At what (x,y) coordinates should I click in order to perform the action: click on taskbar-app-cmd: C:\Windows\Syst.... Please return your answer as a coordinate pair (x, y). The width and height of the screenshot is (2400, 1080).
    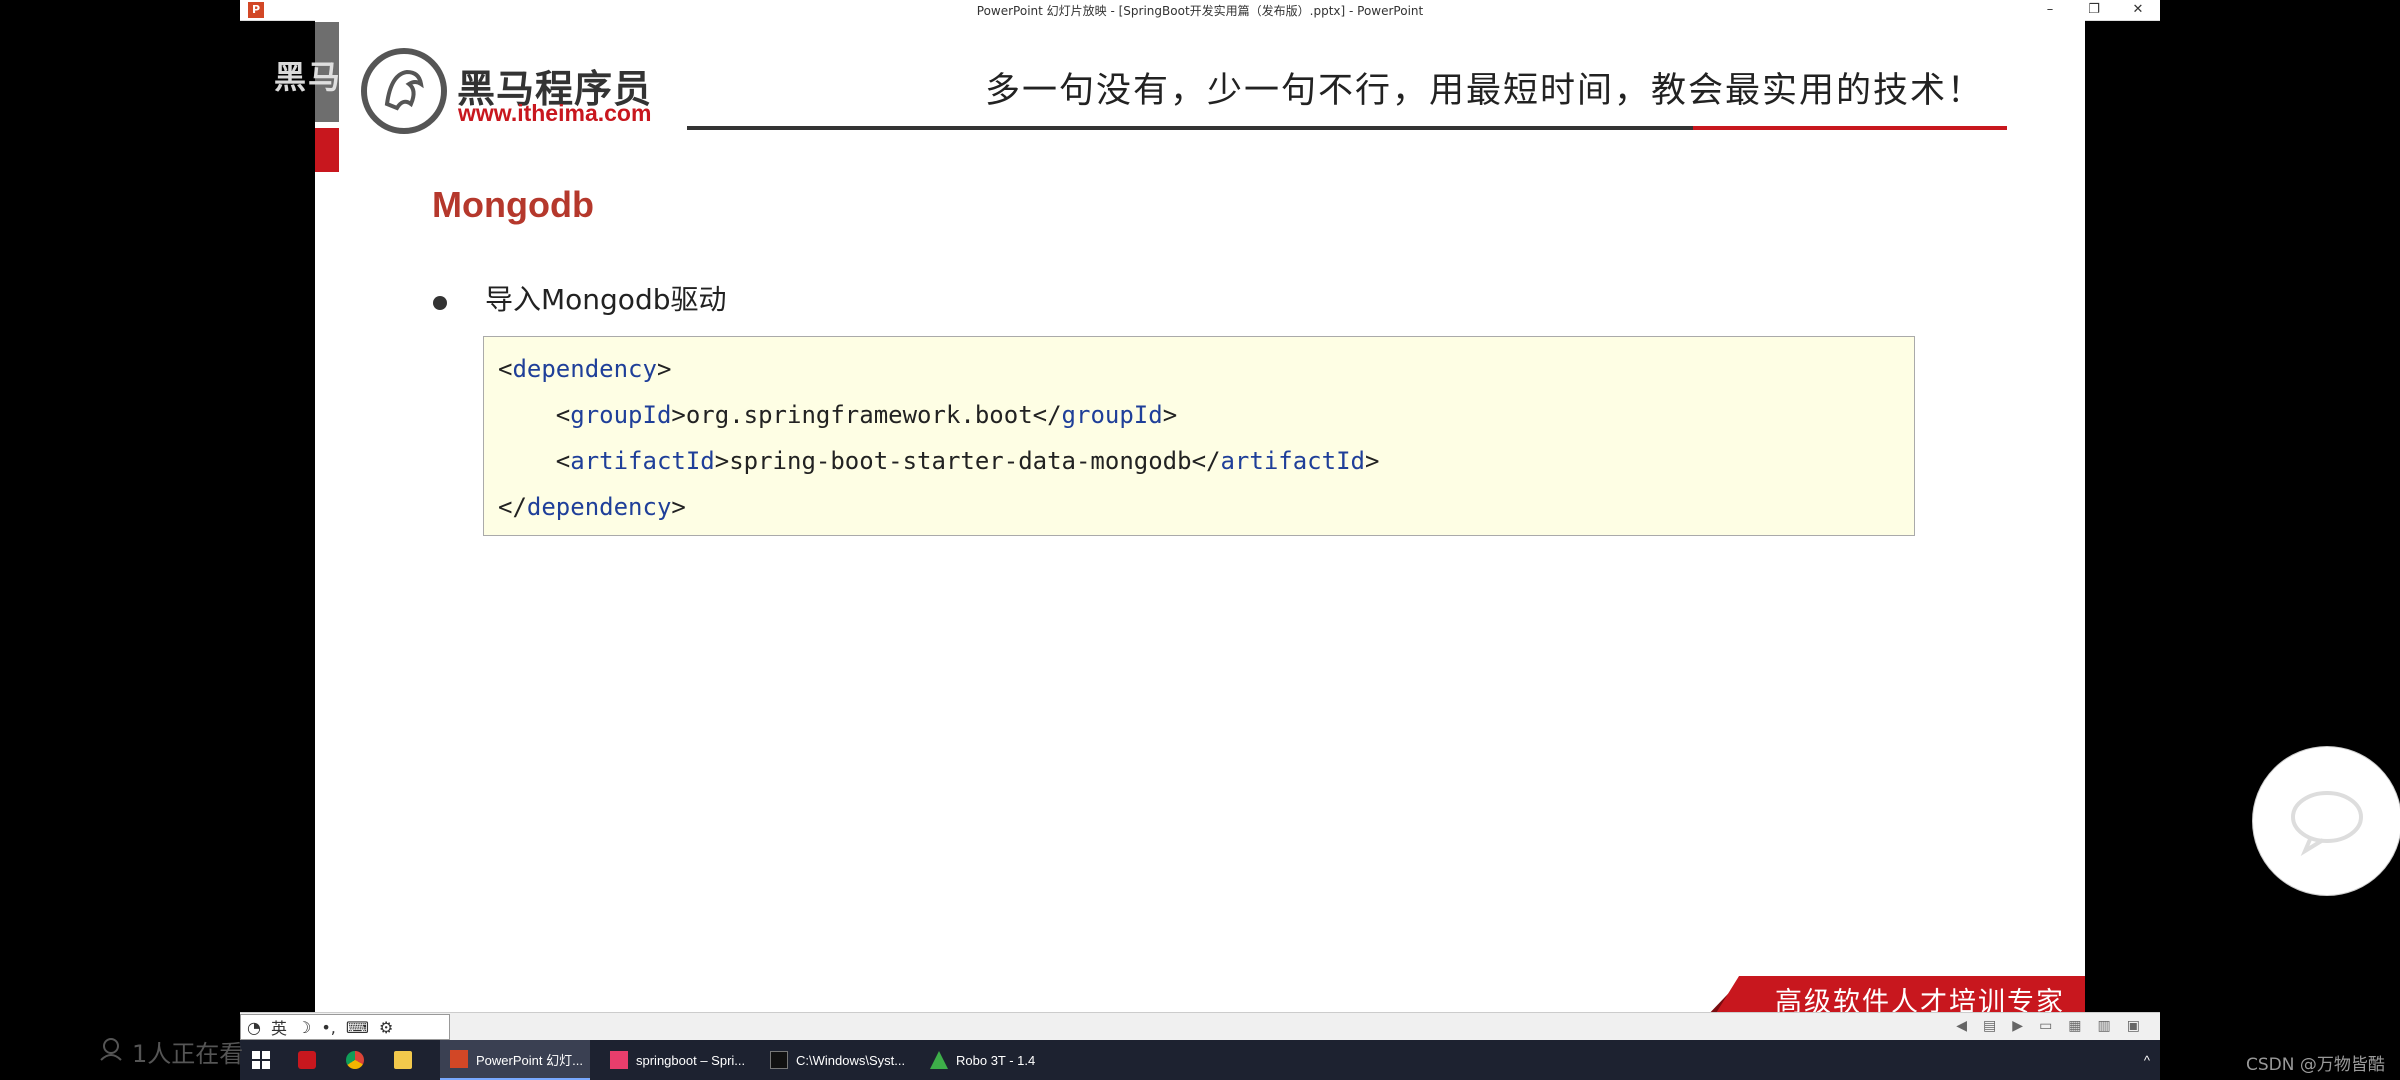
    Looking at the image, I should click on (835, 1060).